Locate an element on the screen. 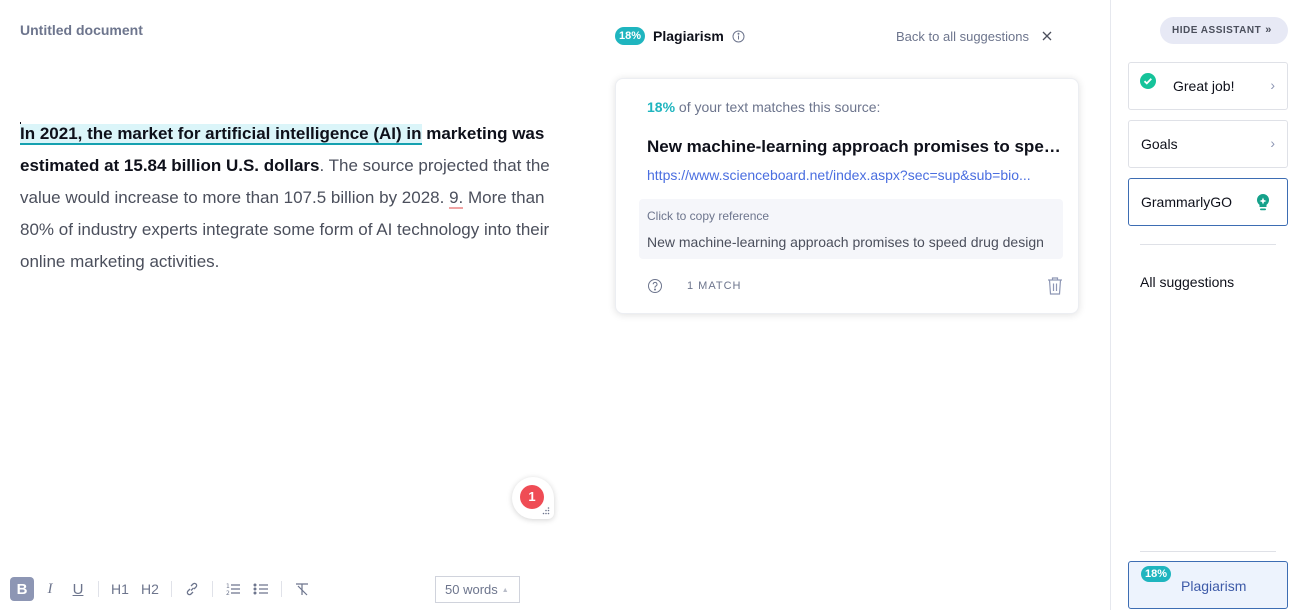 The height and width of the screenshot is (610, 1303). link-icon is located at coordinates (192, 589).